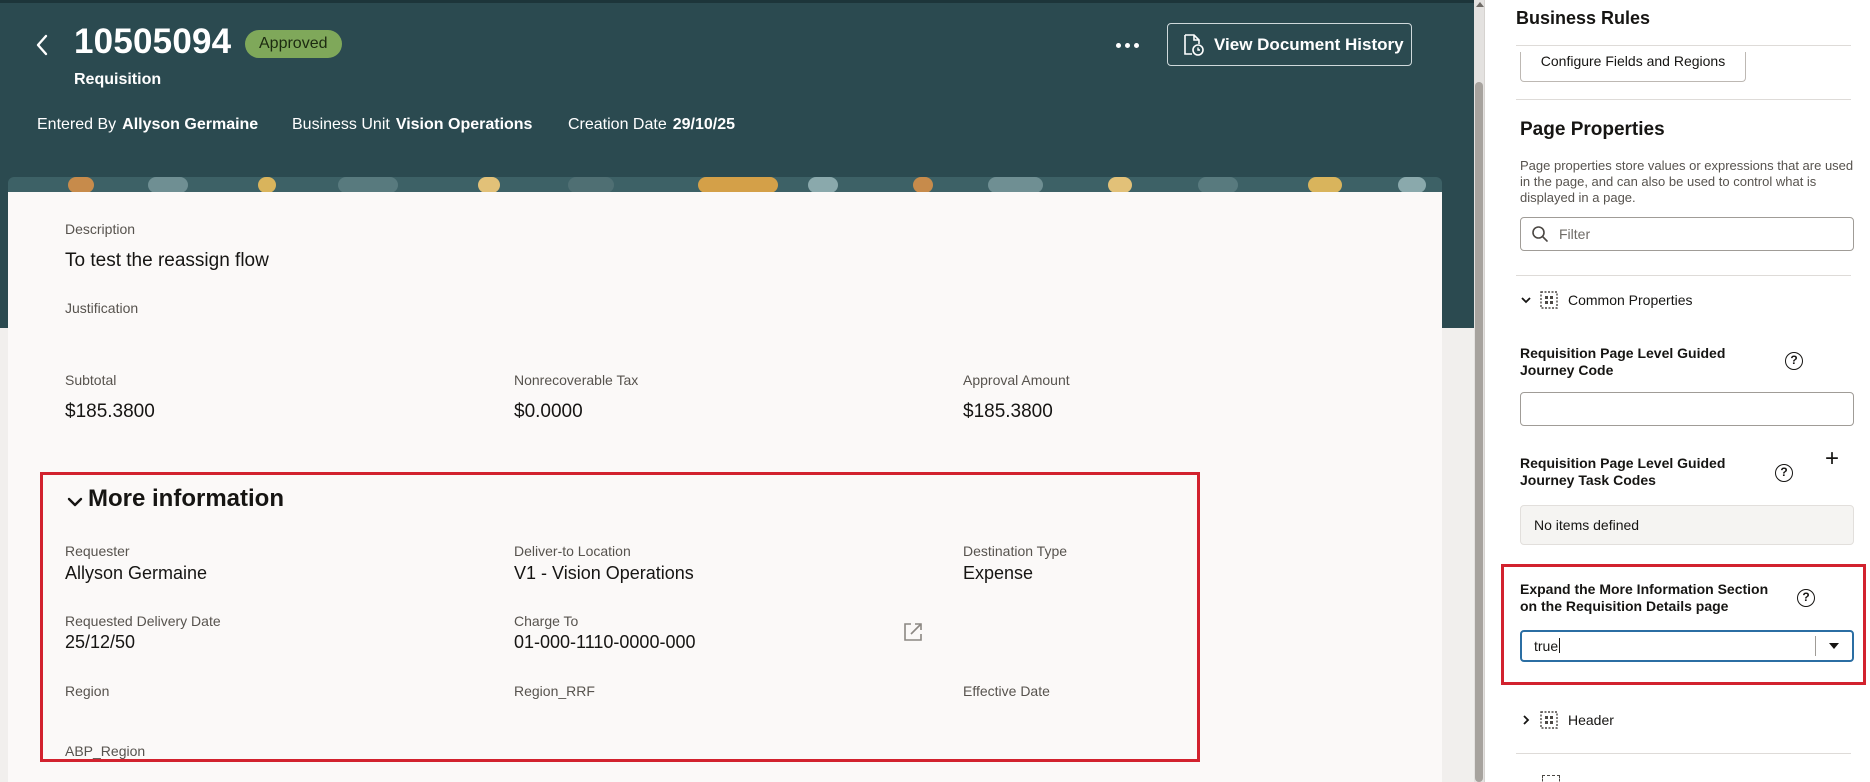 Image resolution: width=1870 pixels, height=782 pixels. What do you see at coordinates (1540, 234) in the screenshot?
I see `search-icon` at bounding box center [1540, 234].